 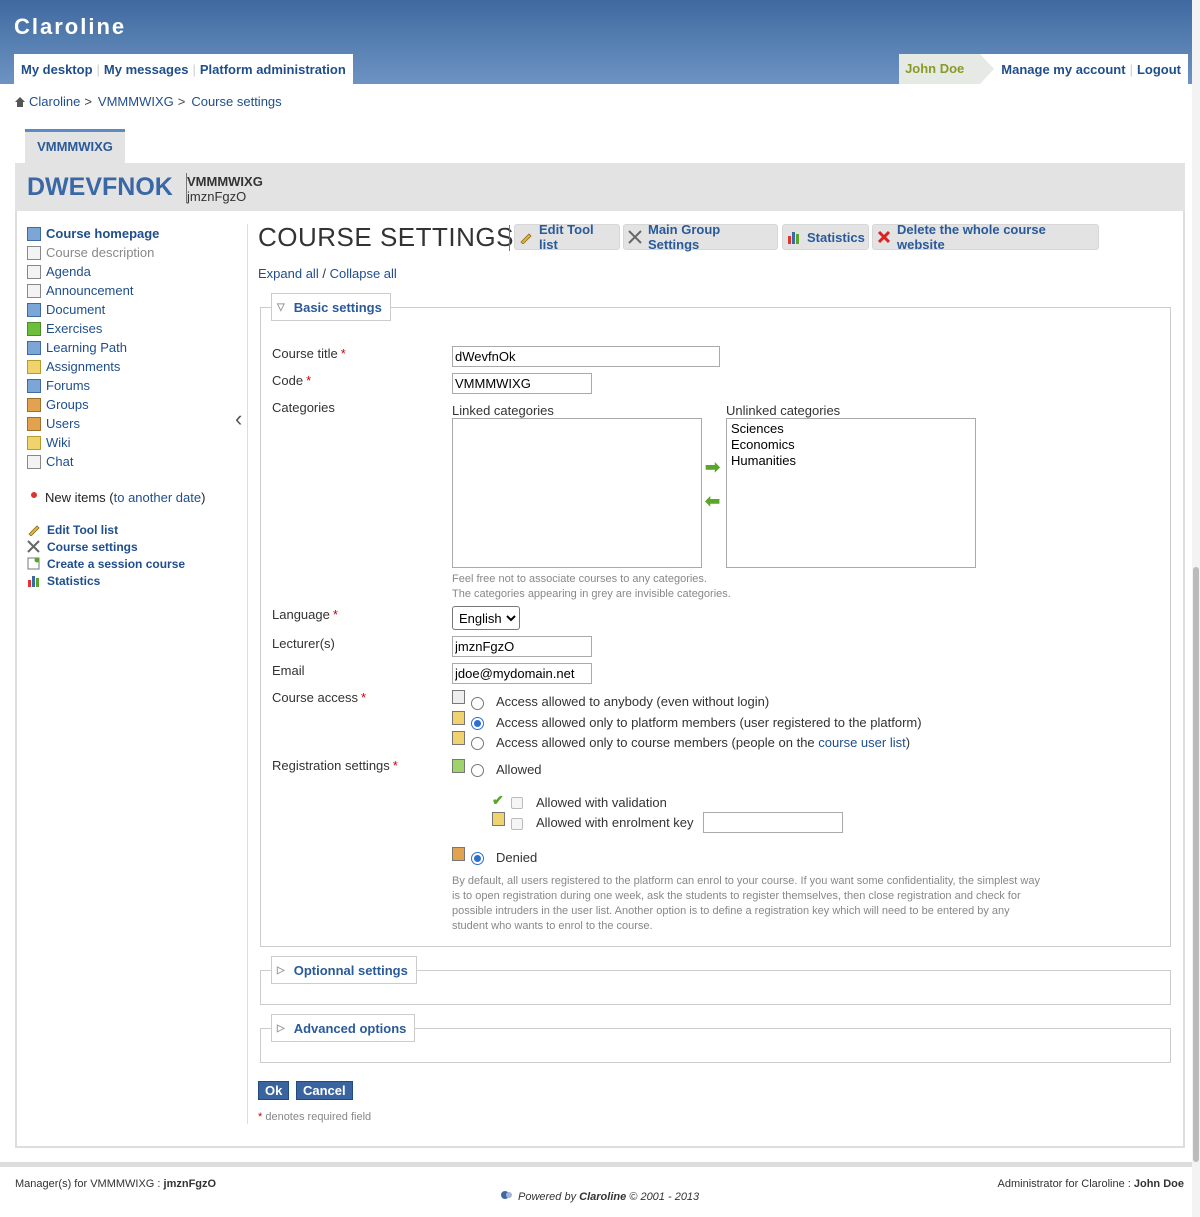 What do you see at coordinates (238, 419) in the screenshot?
I see `collapse-sidebar-icon: ‹` at bounding box center [238, 419].